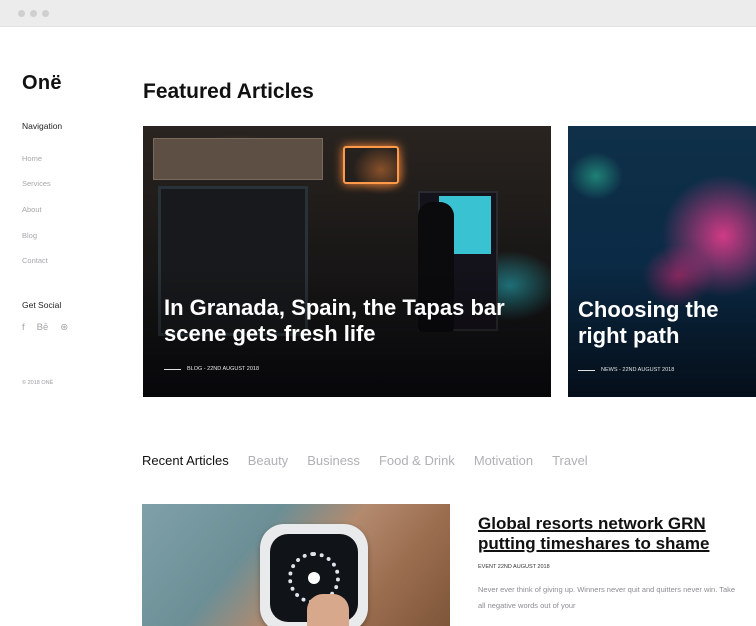 Image resolution: width=756 pixels, height=626 pixels. What do you see at coordinates (378, 13) in the screenshot?
I see `browser-title-bar` at bounding box center [378, 13].